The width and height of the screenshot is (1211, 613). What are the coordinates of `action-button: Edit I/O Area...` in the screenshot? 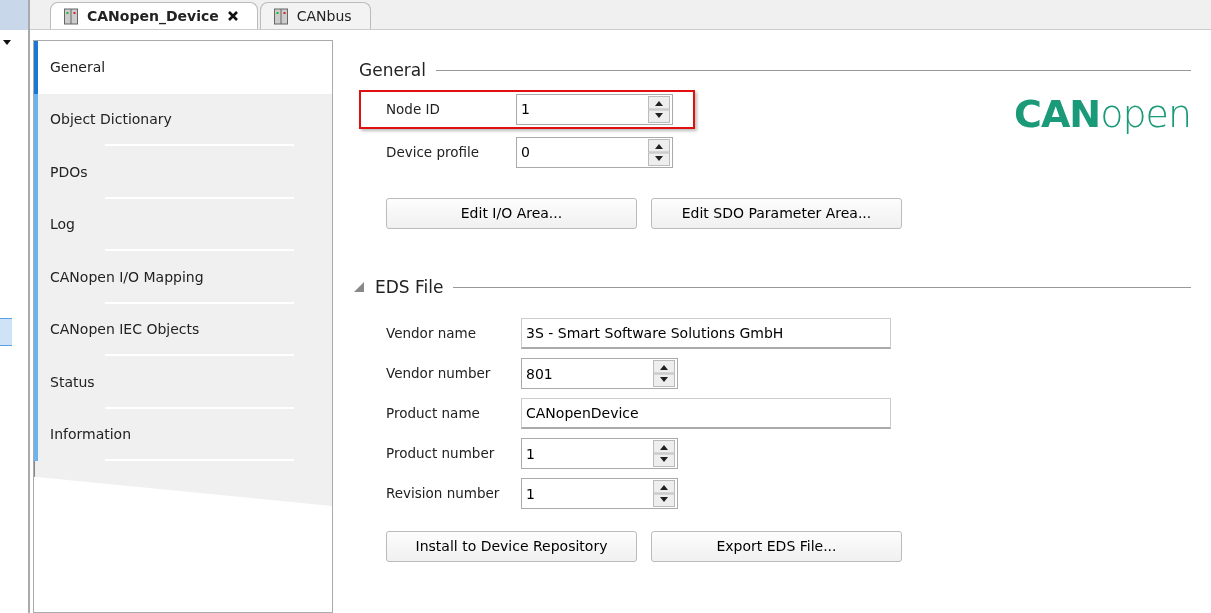 It's located at (511, 213).